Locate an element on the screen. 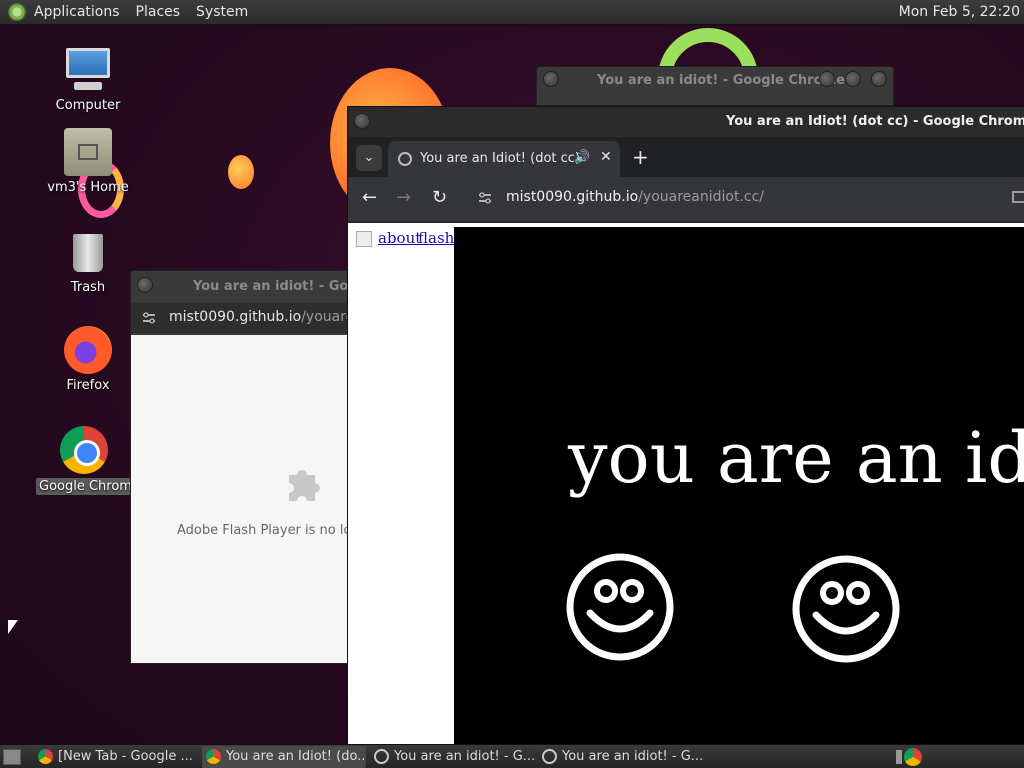 The width and height of the screenshot is (1024, 768). maximize-button is located at coordinates (853, 79).